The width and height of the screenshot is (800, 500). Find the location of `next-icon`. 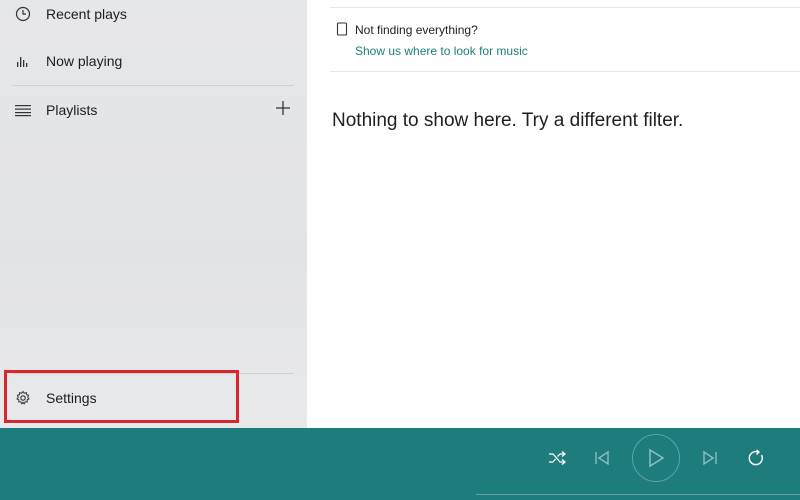

next-icon is located at coordinates (710, 458).